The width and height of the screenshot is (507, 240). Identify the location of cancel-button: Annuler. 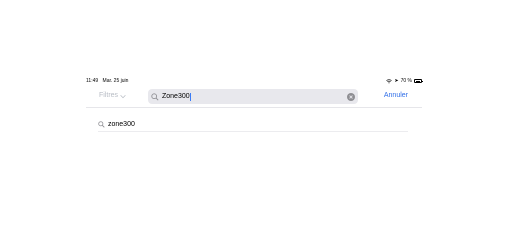
(396, 96).